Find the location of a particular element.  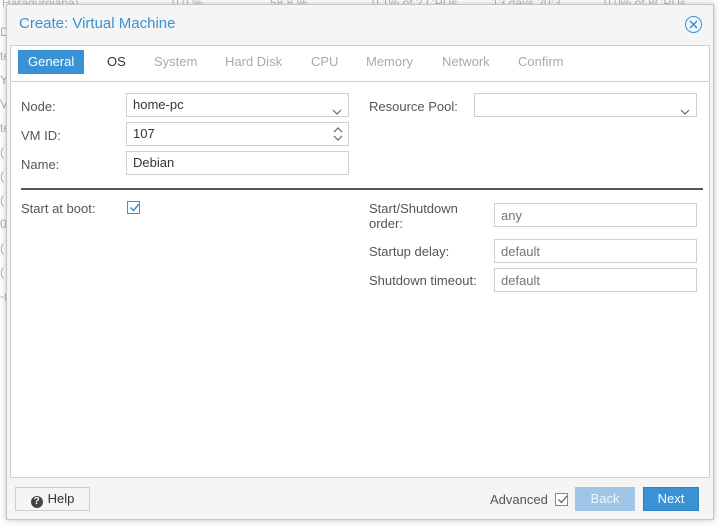

vmid-value: 107 is located at coordinates (144, 133).